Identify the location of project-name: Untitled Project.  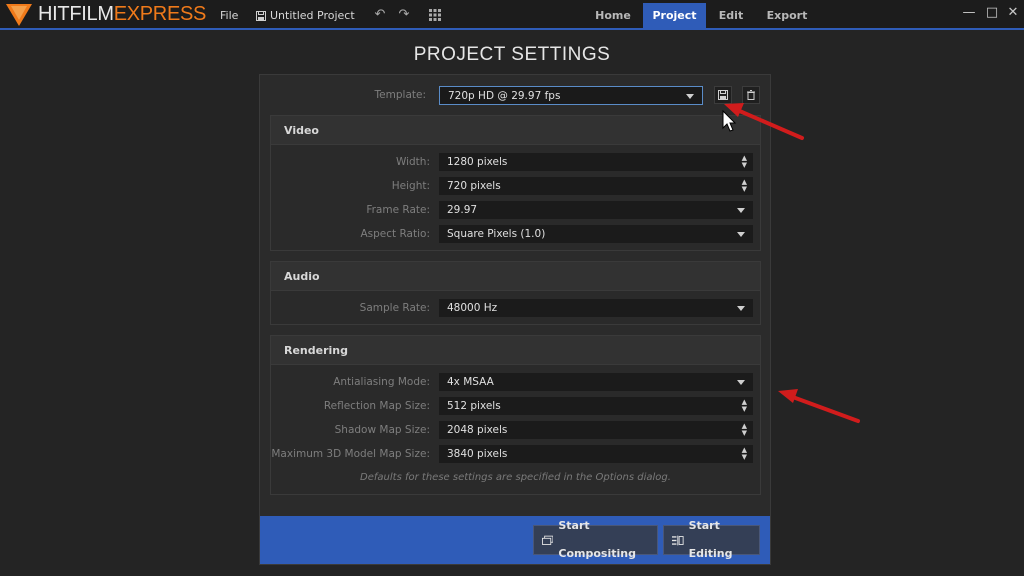
(305, 15).